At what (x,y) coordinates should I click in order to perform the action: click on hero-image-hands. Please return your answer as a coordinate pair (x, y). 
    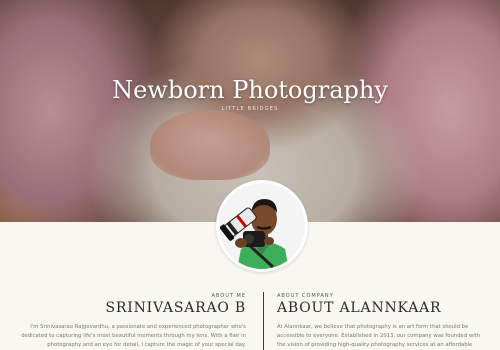
    Looking at the image, I should click on (210, 145).